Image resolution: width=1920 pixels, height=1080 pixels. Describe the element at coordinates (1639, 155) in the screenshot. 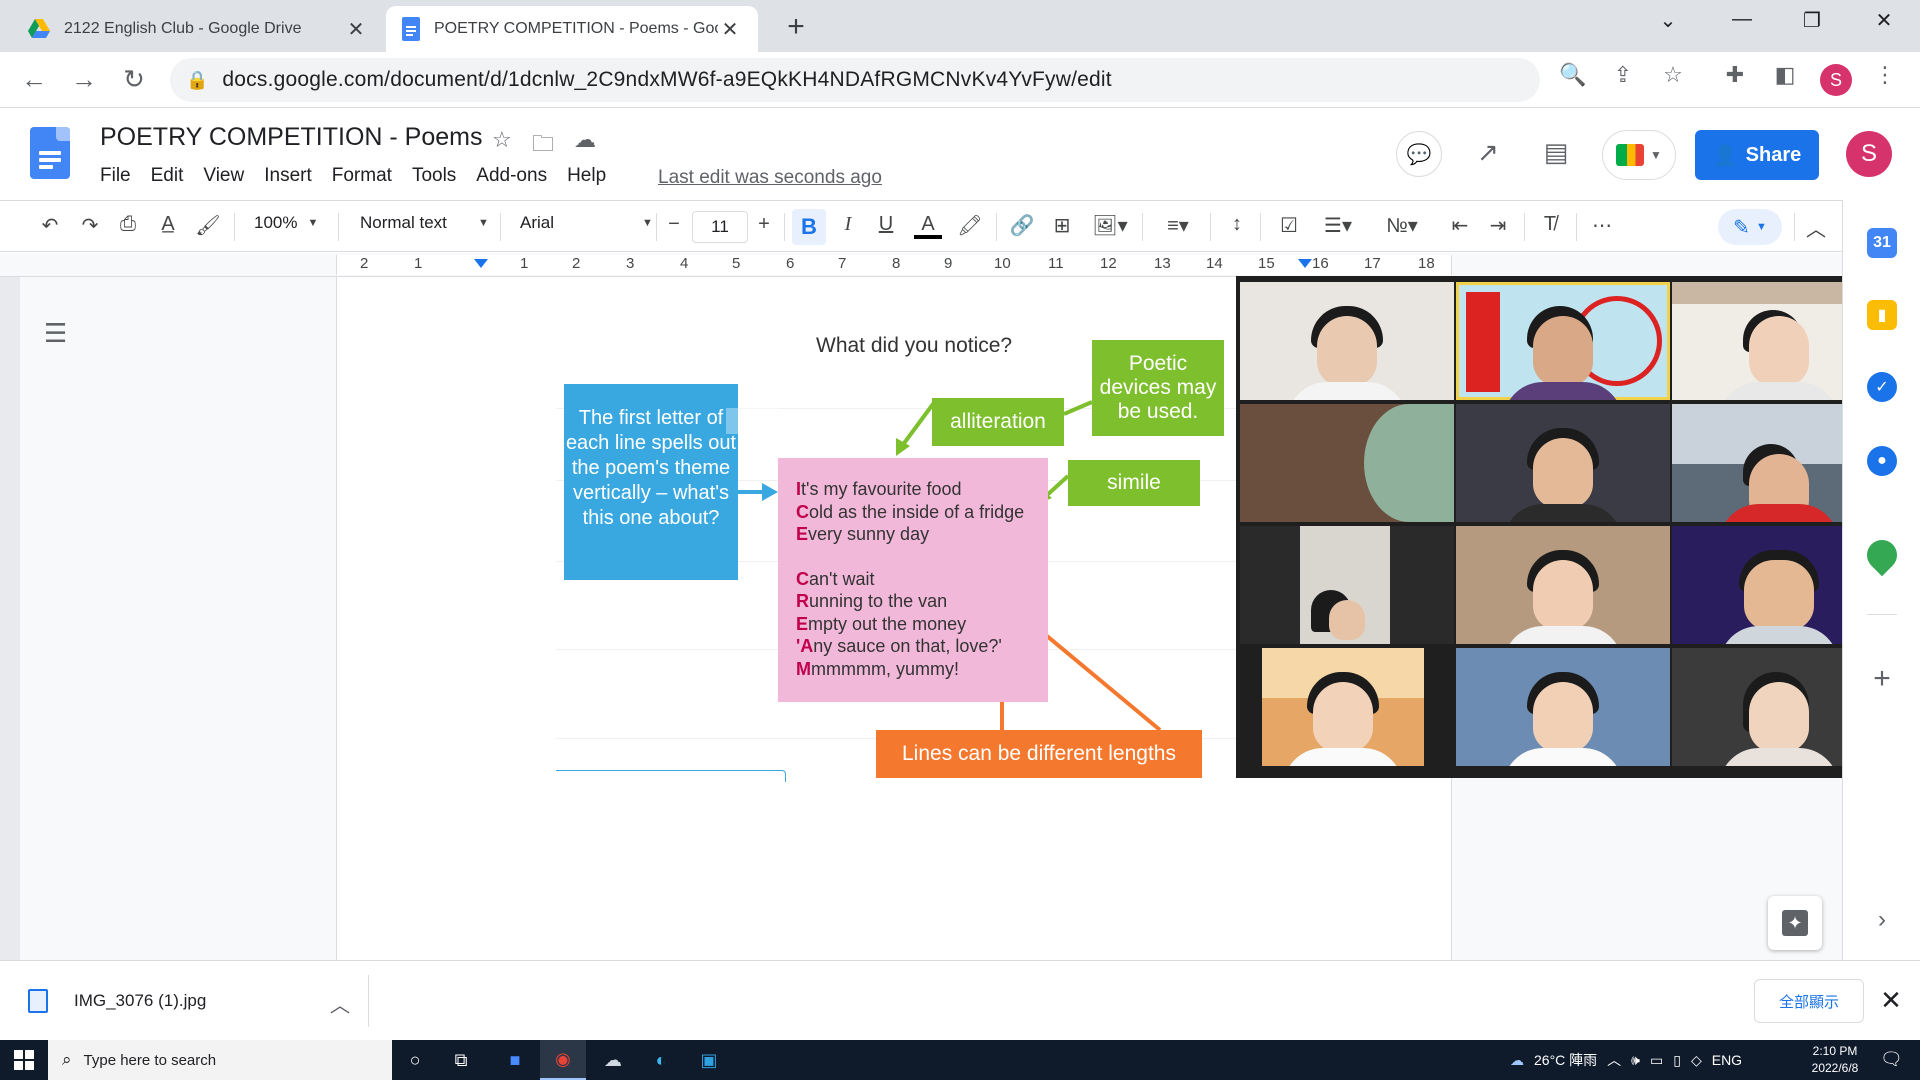

I see `google-meet-button: ▼` at that location.